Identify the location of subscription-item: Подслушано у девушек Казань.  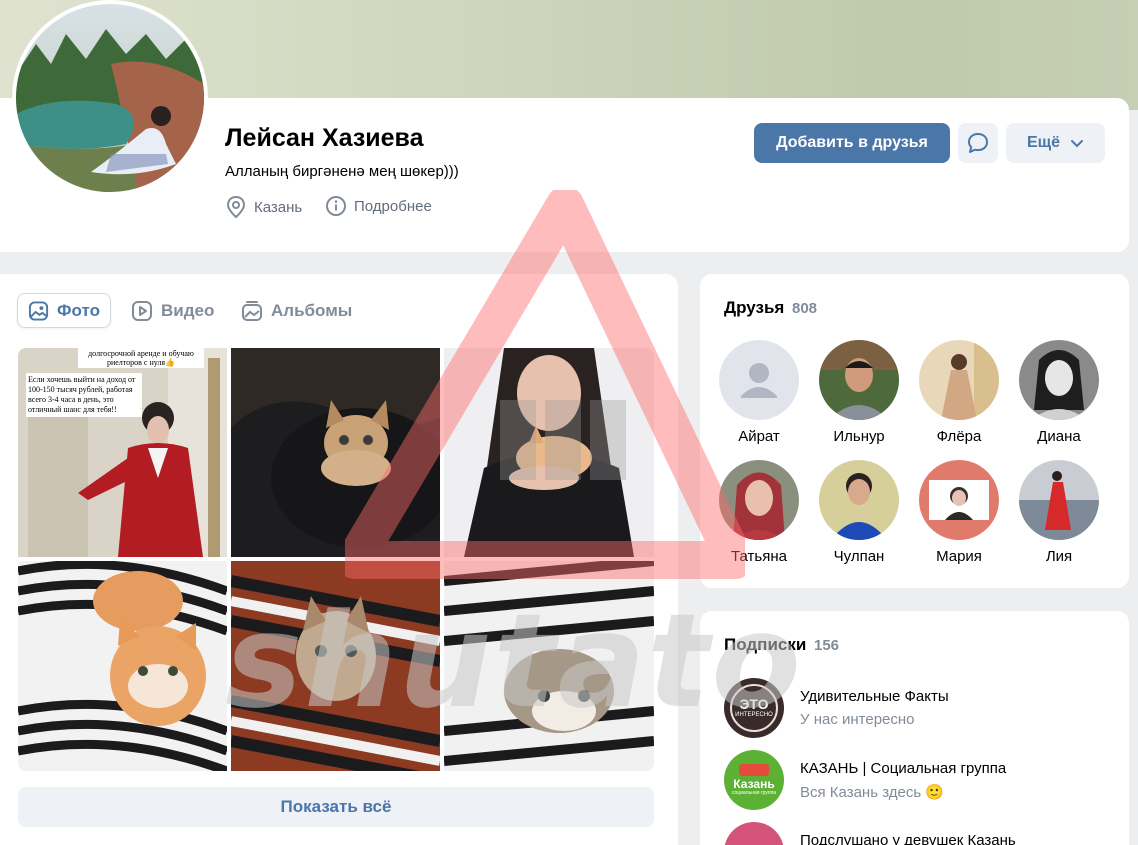
(870, 833).